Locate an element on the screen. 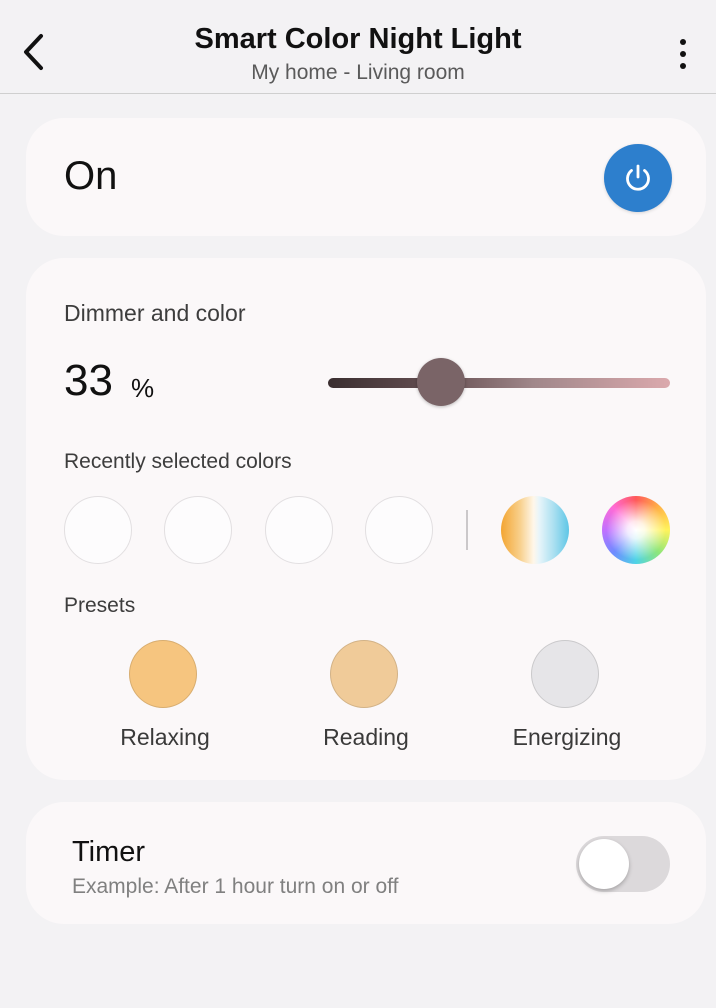  dimmer-label: Dimmer and color is located at coordinates (155, 313).